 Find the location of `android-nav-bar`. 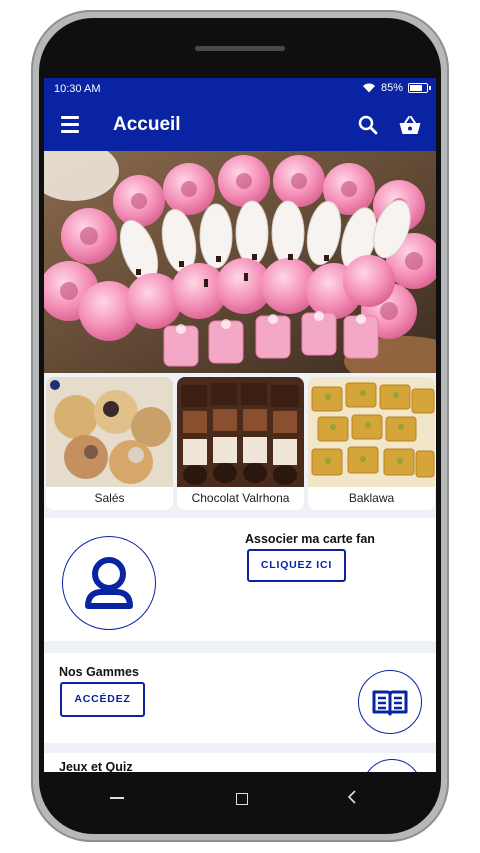

android-nav-bar is located at coordinates (240, 797).